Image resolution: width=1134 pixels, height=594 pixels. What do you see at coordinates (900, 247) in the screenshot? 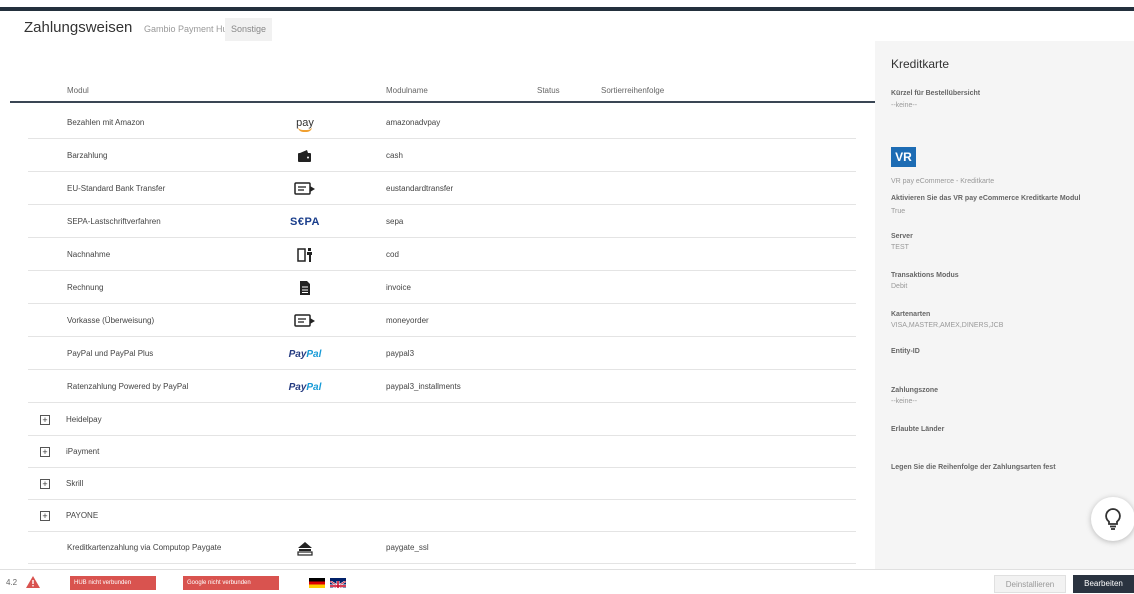
I see `server-value: TEST` at bounding box center [900, 247].